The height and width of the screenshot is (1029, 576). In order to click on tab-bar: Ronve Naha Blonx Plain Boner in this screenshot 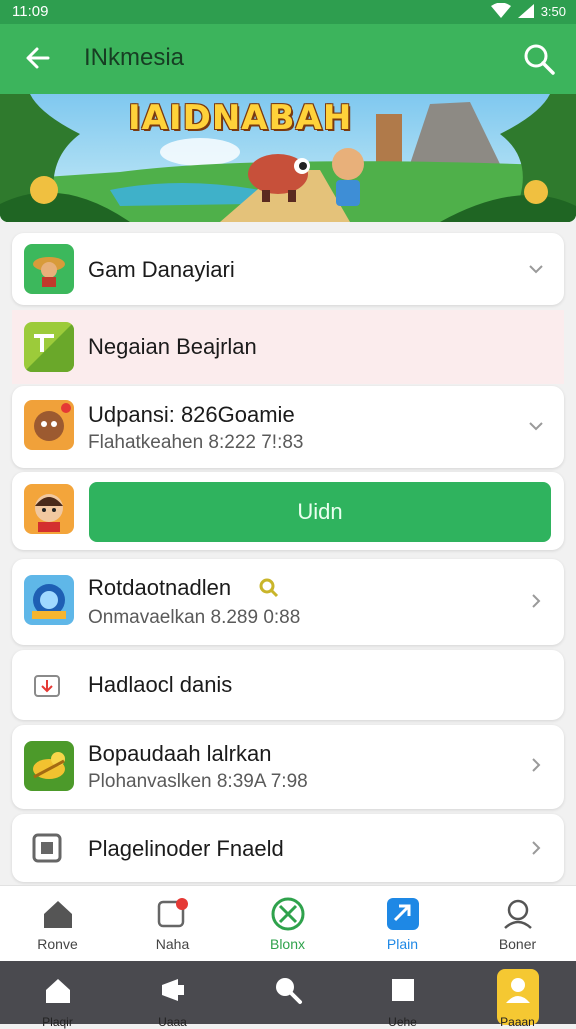, I will do `click(288, 923)`.